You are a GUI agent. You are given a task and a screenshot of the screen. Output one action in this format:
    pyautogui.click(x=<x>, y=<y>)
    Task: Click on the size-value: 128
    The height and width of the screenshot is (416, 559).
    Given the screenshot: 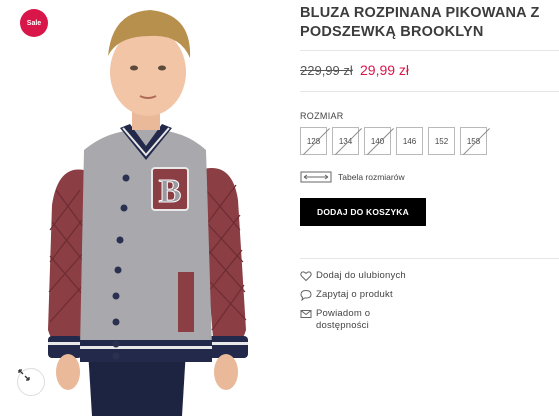 What is the action you would take?
    pyautogui.click(x=313, y=141)
    